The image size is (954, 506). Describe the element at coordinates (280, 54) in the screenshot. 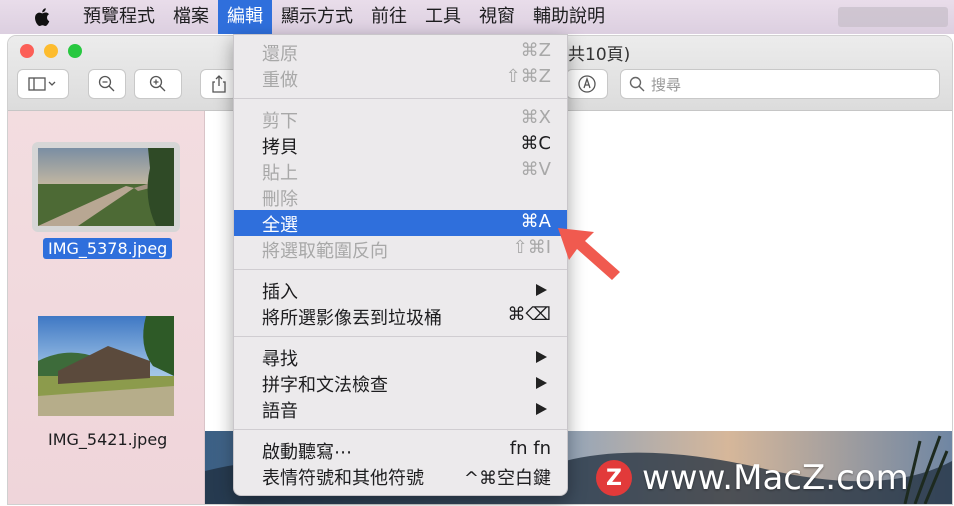

I see `menu-item-label: 還原` at that location.